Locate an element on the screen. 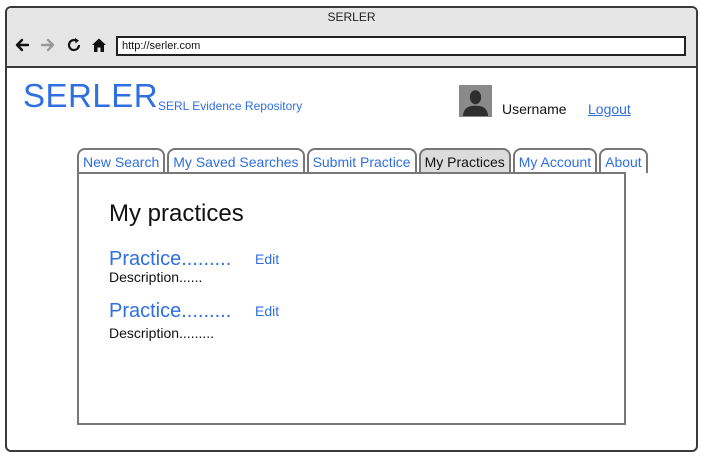 This screenshot has width=702, height=457. site-subtitle: SERL Evidence Repository is located at coordinates (230, 106).